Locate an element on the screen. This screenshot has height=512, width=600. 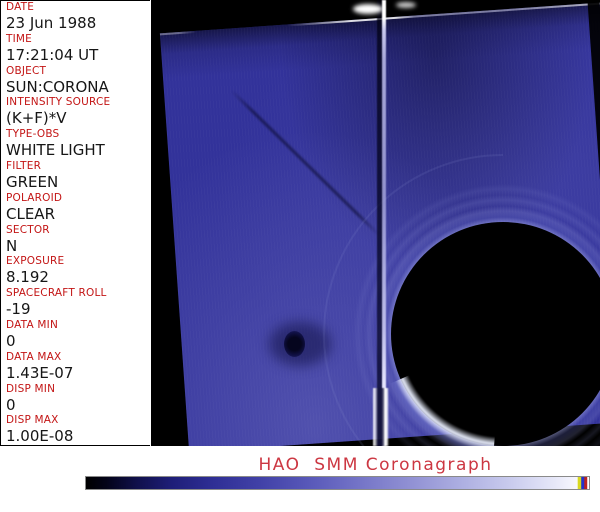
field-label: OBJECT is located at coordinates (26, 70).